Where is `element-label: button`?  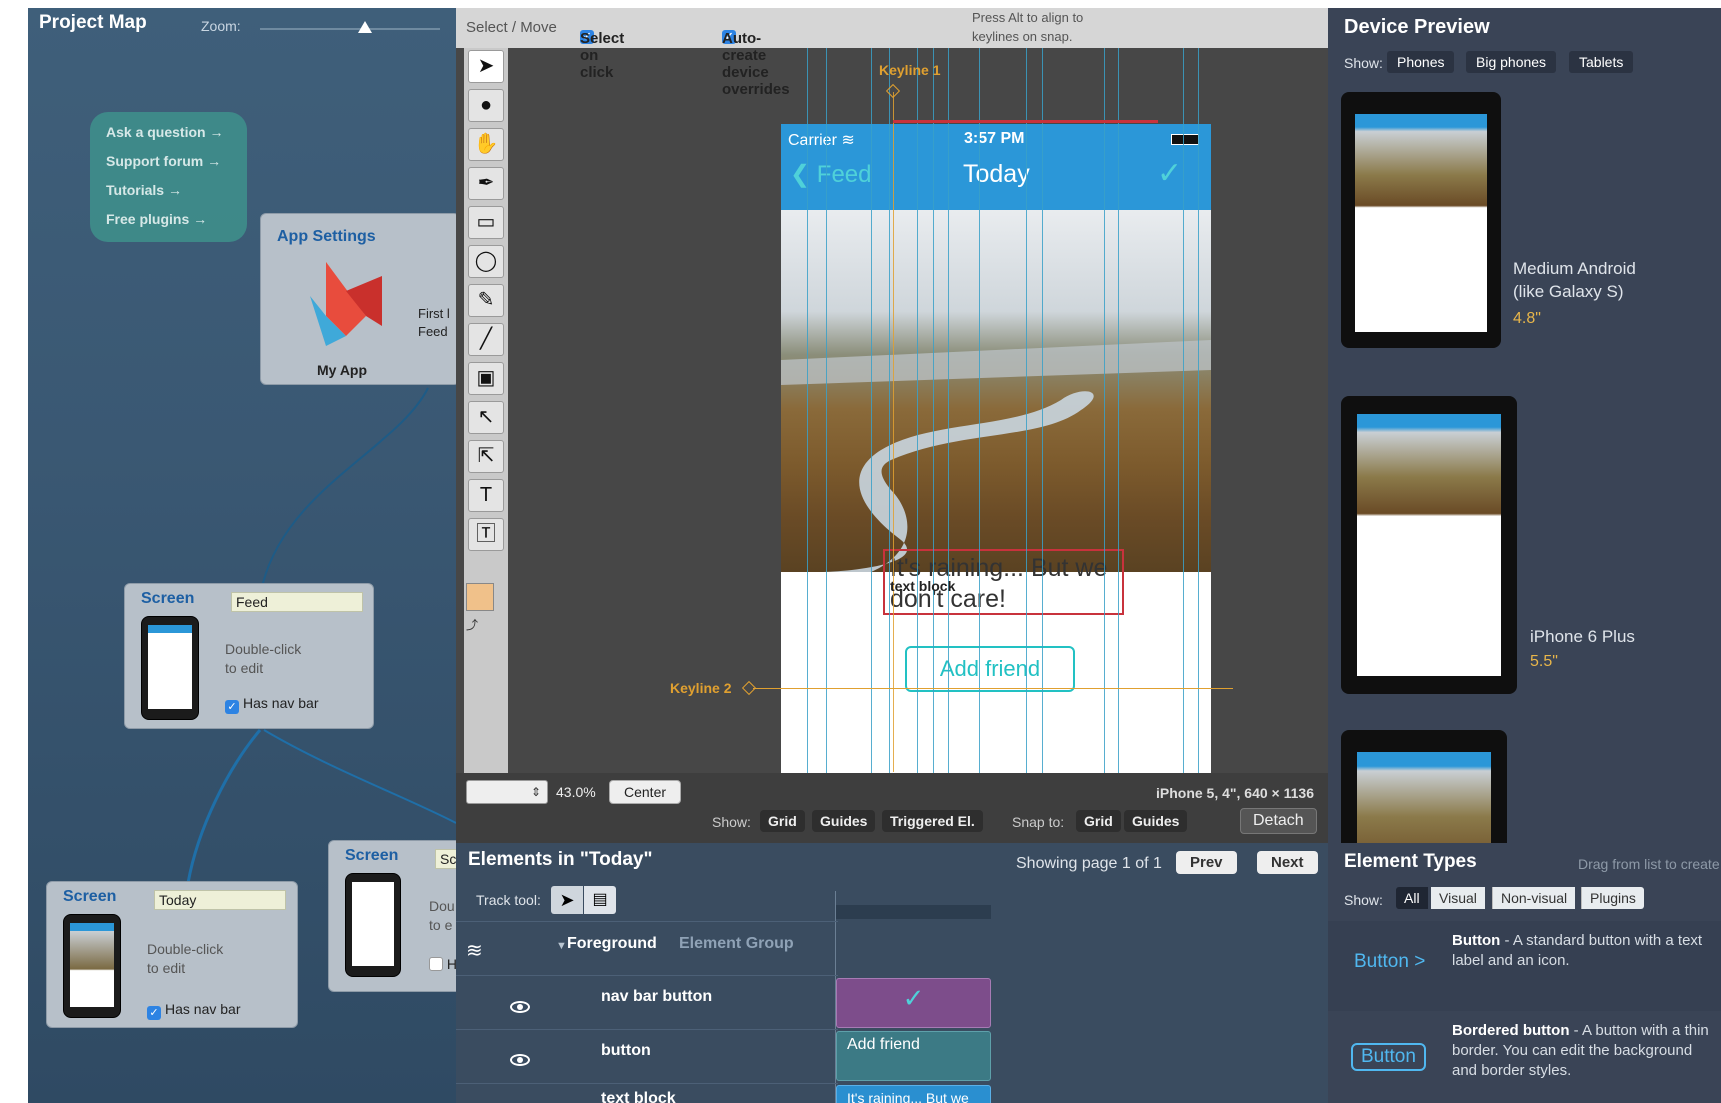
element-label: button is located at coordinates (626, 1050).